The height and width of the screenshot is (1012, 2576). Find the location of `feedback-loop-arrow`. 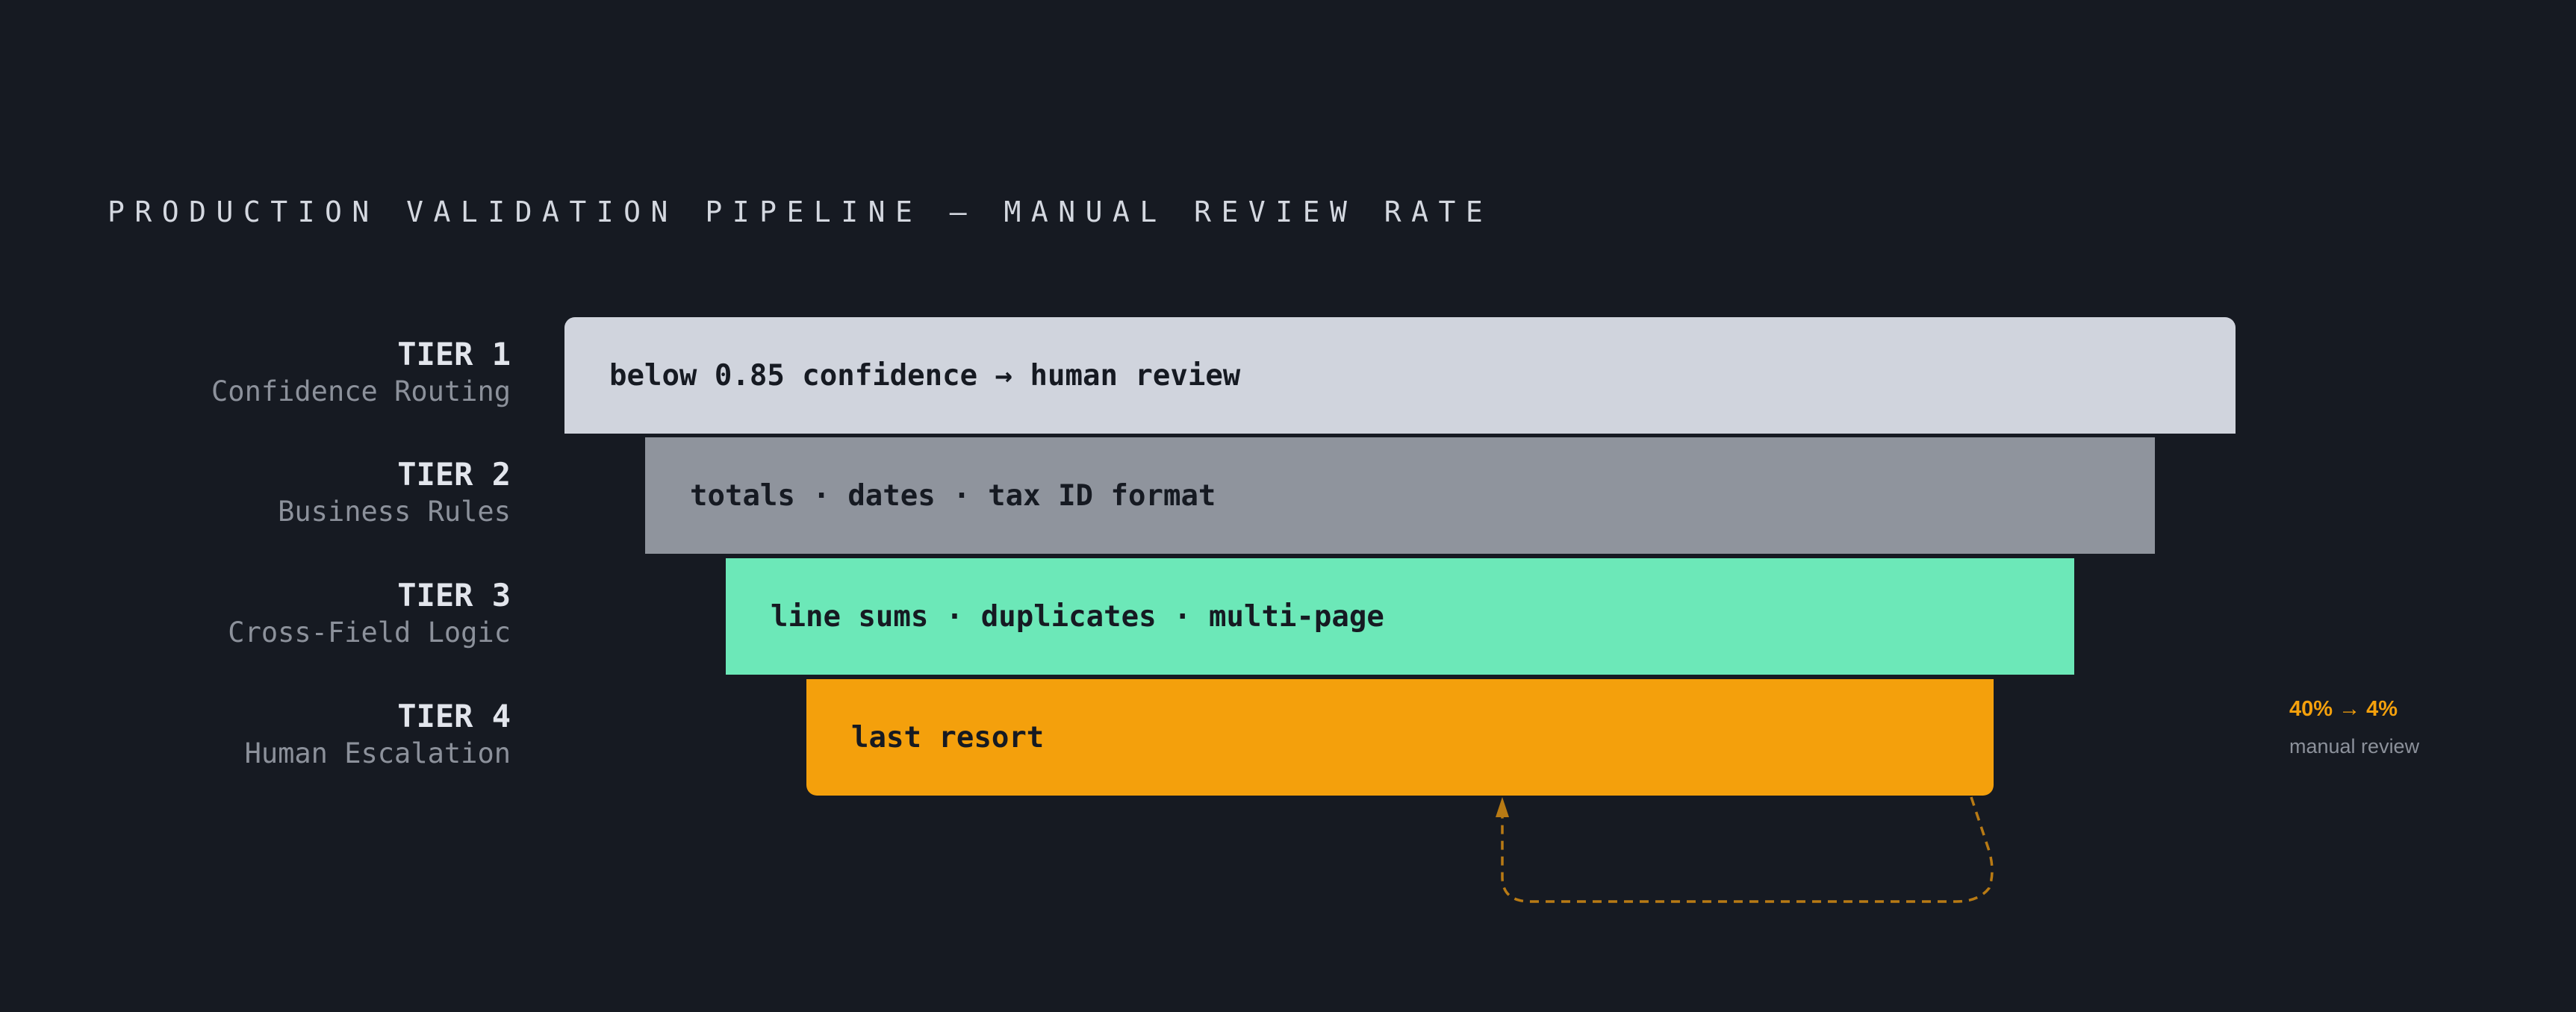

feedback-loop-arrow is located at coordinates (1745, 850).